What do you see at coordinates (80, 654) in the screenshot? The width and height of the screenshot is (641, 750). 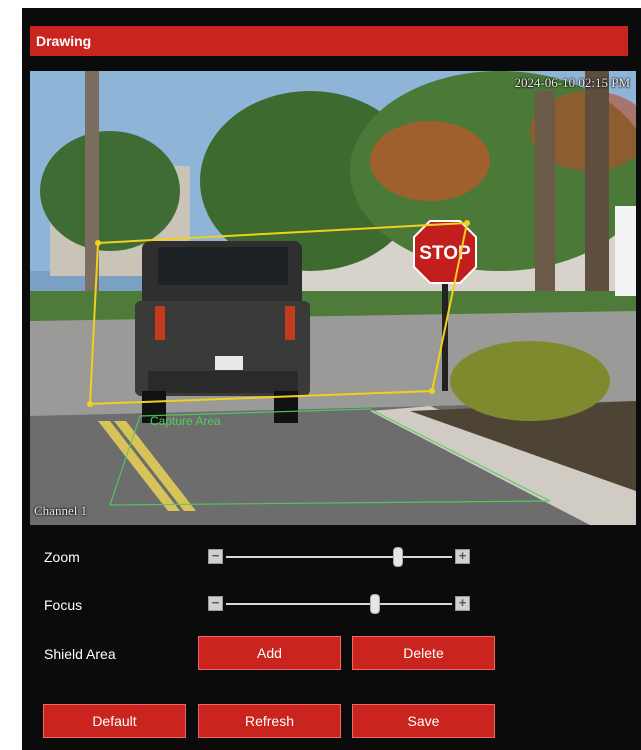 I see `shield-area-label: Shield Area` at bounding box center [80, 654].